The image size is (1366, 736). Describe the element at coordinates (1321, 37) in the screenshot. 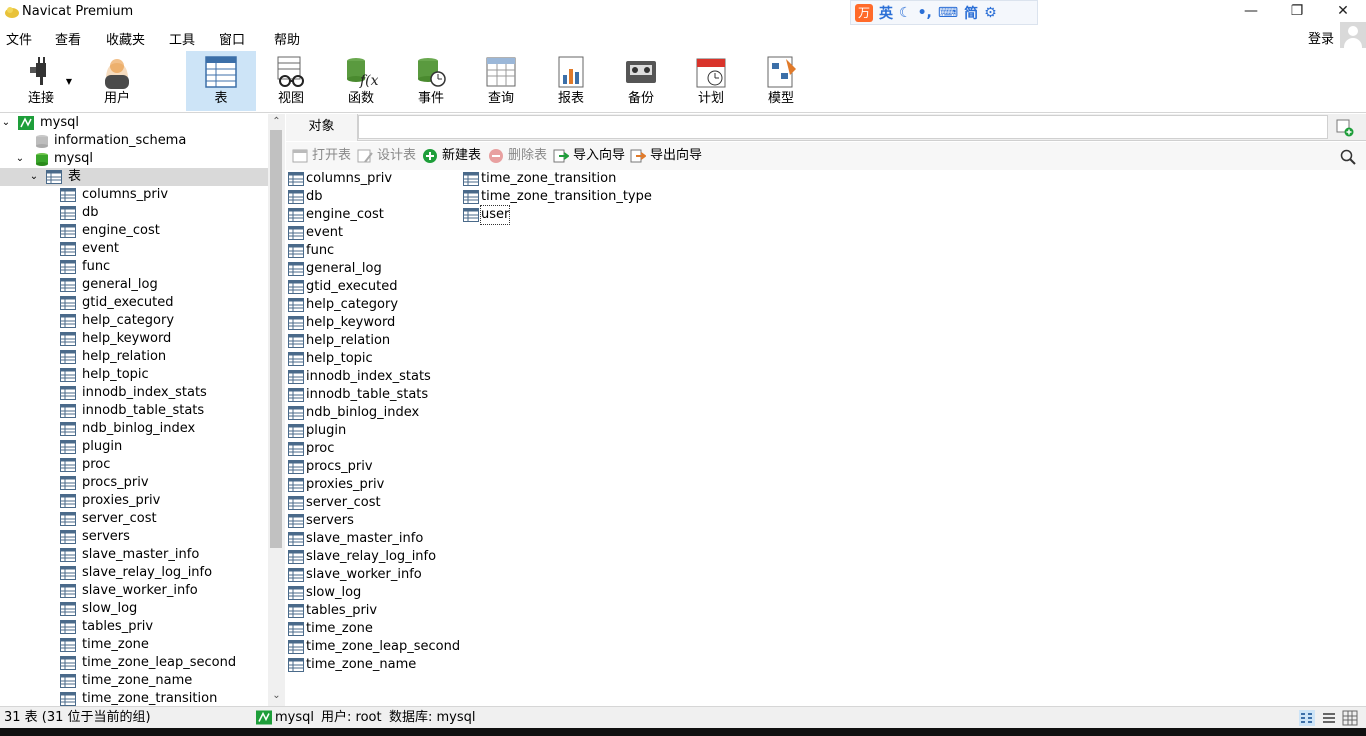

I see `login-link: 登录` at that location.